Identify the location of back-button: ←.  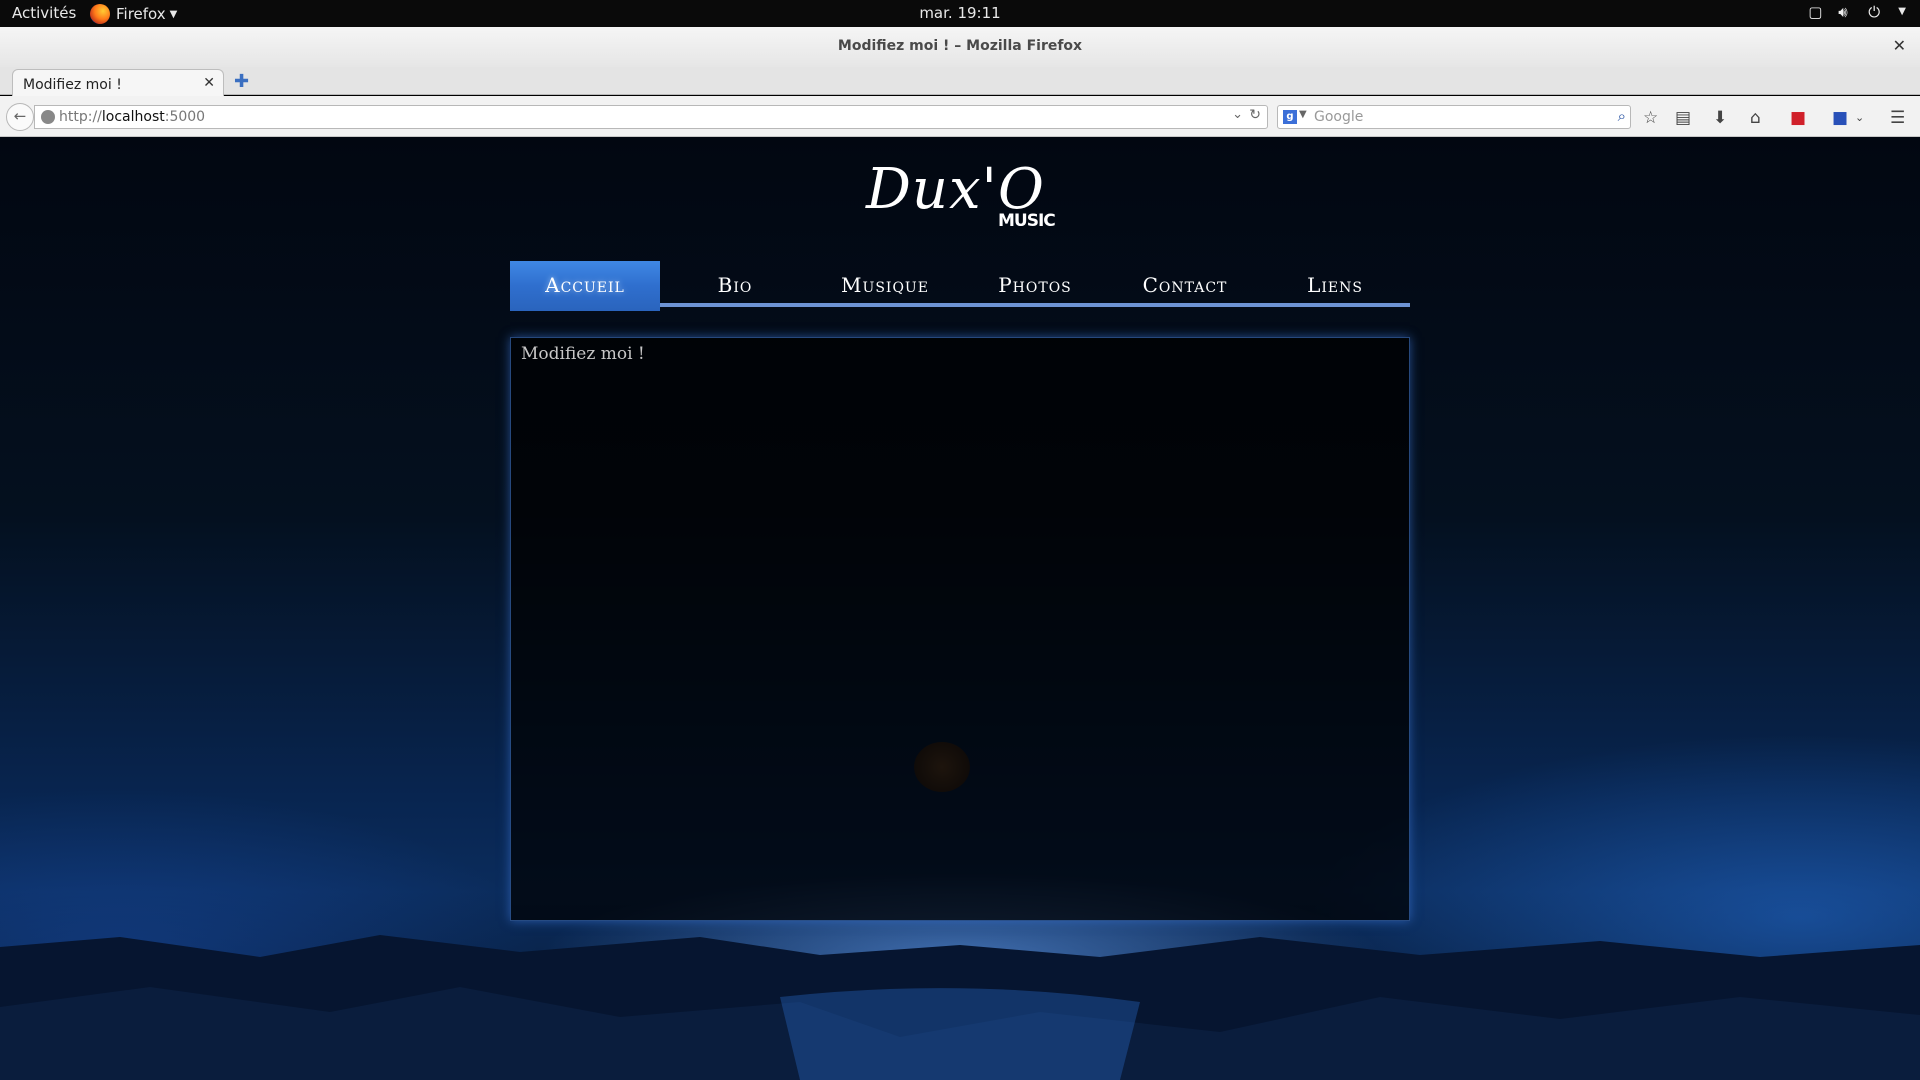
(20, 117).